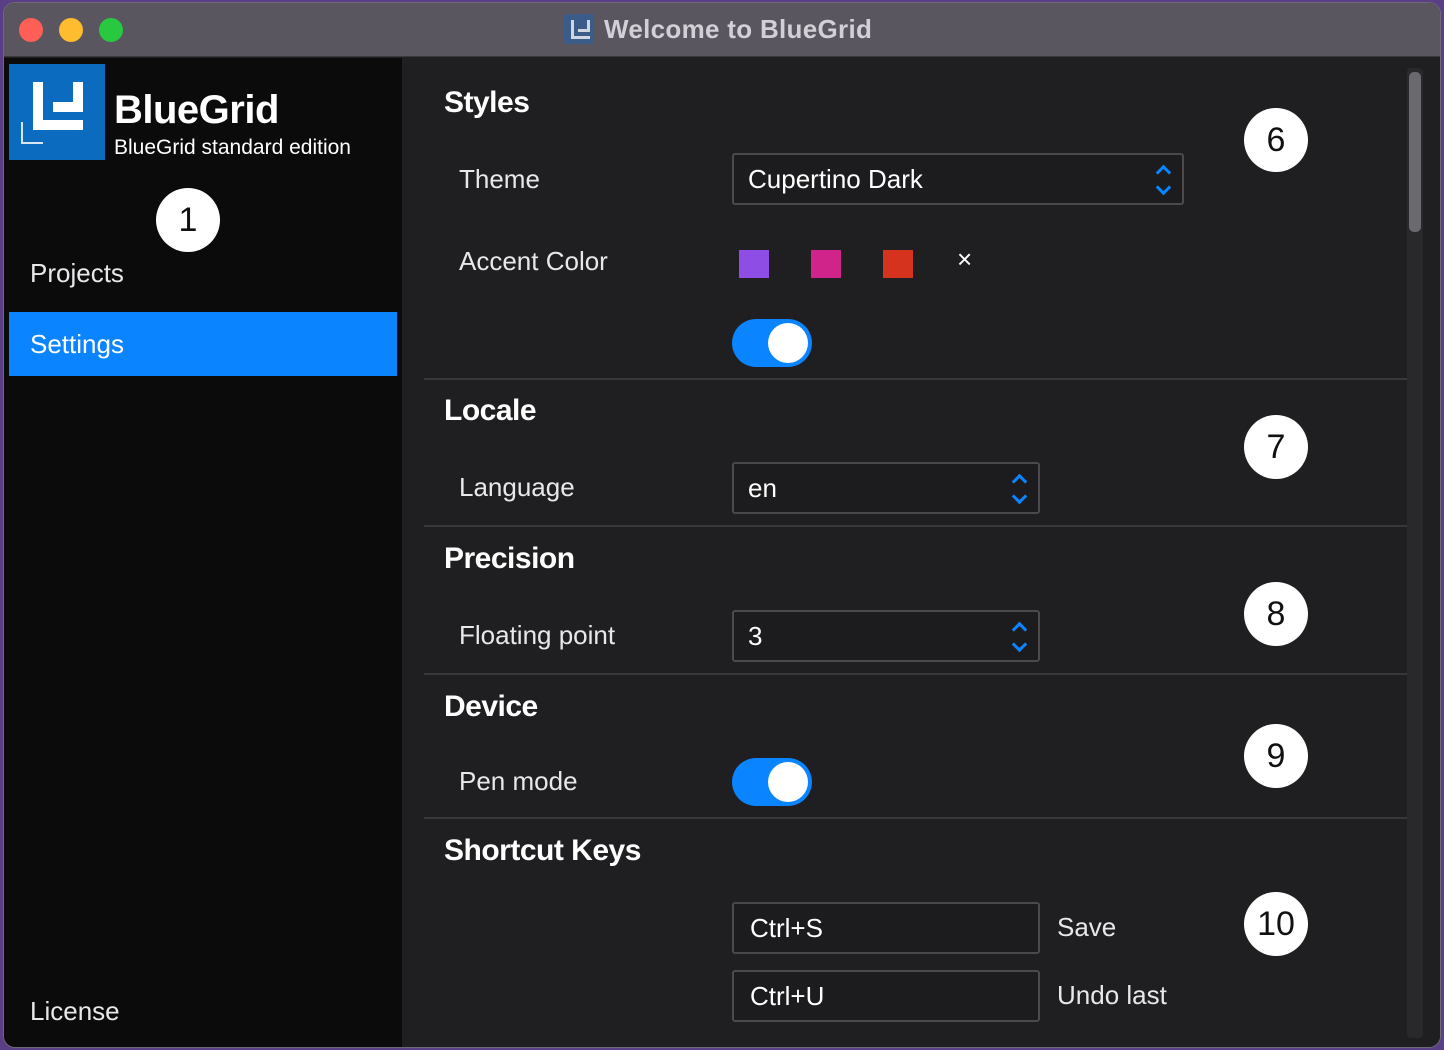  Describe the element at coordinates (57, 112) in the screenshot. I see `bluegrid-logo-icon` at that location.